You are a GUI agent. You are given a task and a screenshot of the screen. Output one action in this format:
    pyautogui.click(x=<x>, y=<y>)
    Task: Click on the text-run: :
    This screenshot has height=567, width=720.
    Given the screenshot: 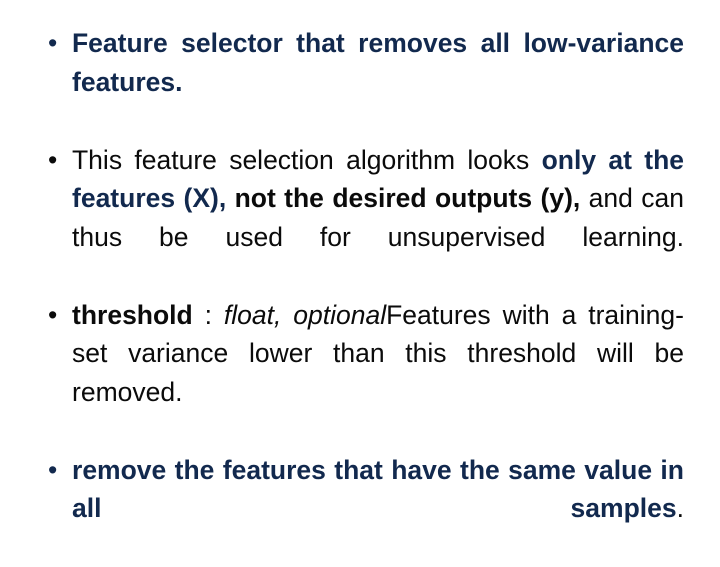 What is the action you would take?
    pyautogui.click(x=208, y=314)
    